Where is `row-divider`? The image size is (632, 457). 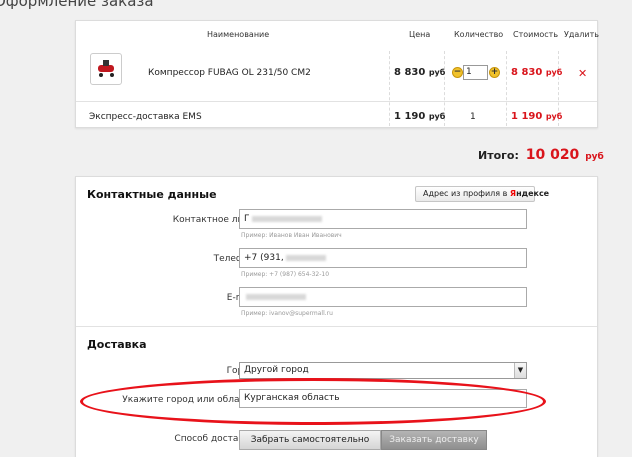
row-divider is located at coordinates (336, 101).